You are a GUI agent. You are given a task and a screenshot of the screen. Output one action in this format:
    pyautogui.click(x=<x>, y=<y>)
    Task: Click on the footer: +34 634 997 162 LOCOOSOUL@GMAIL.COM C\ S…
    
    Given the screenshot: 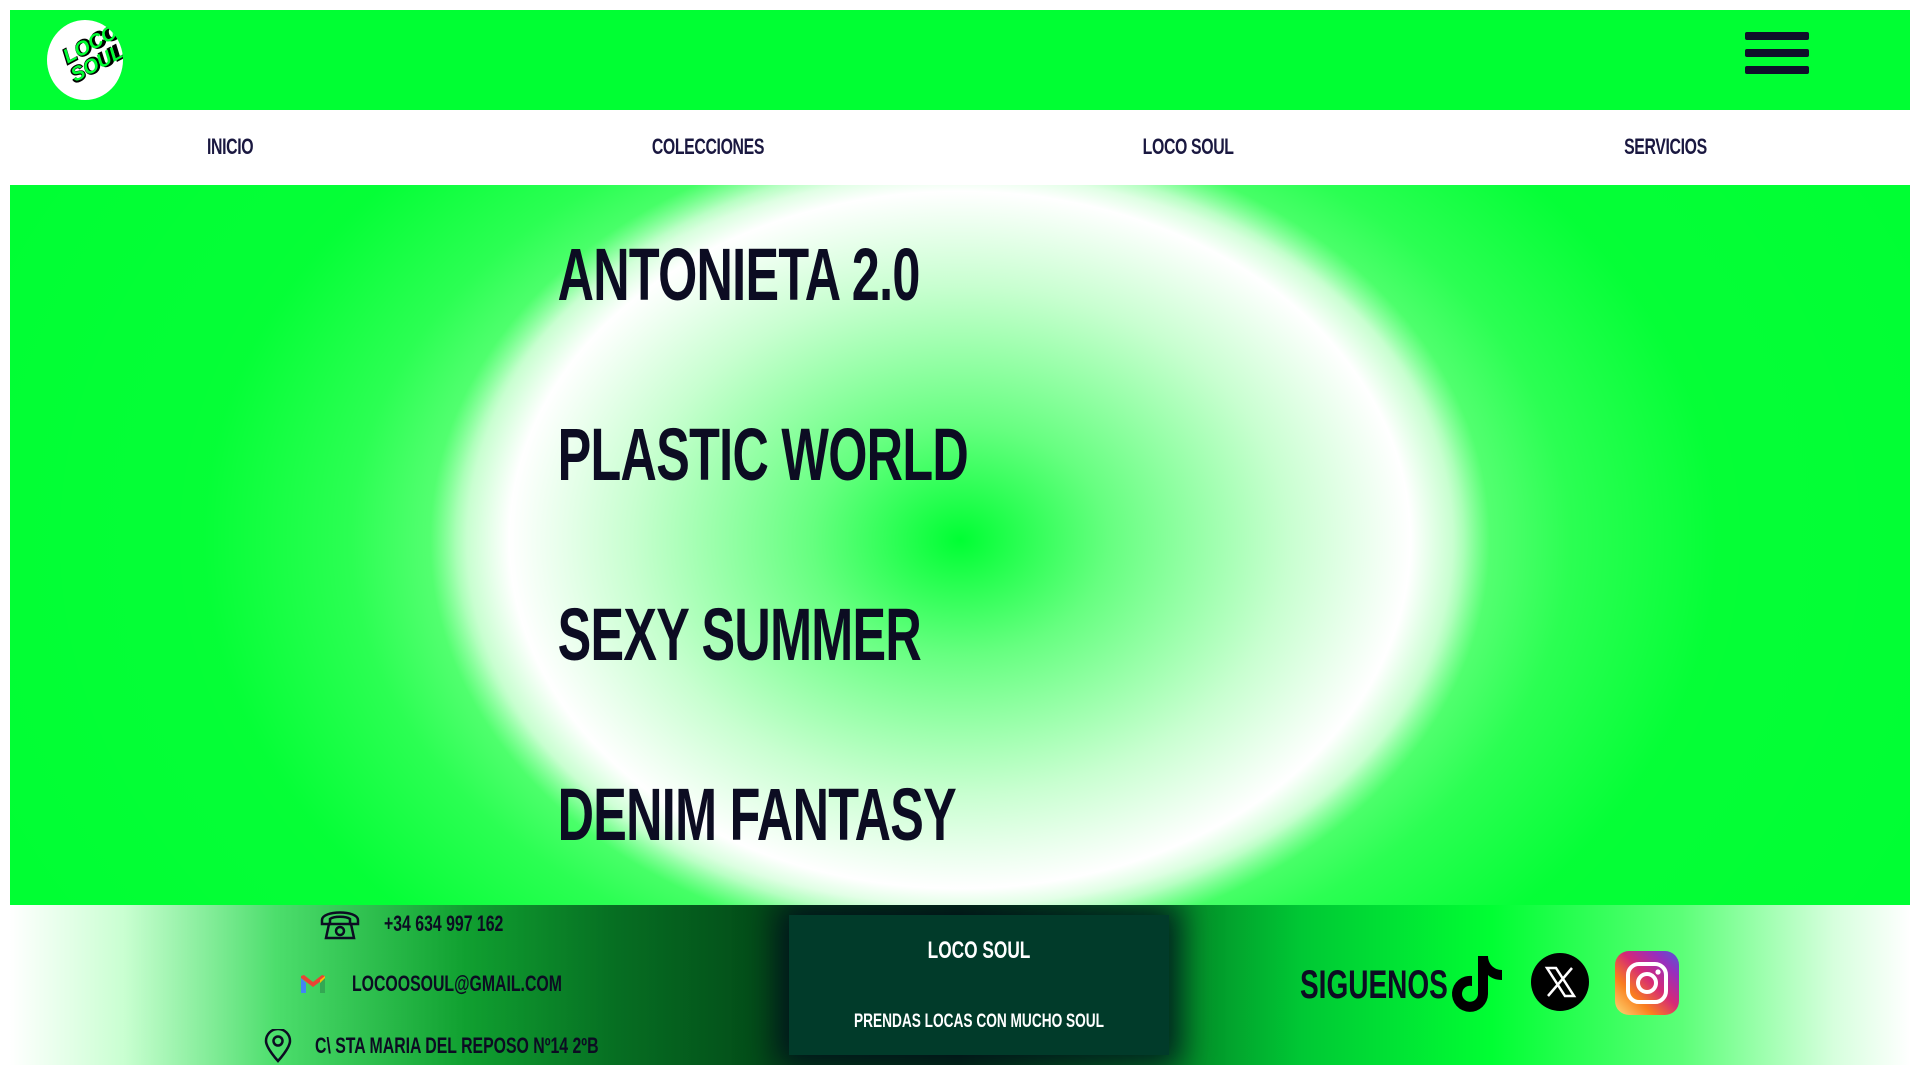 What is the action you would take?
    pyautogui.click(x=960, y=985)
    